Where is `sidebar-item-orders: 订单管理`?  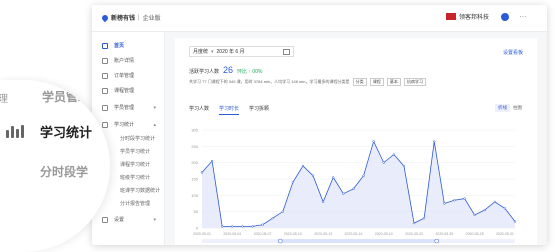
sidebar-item-orders: 订单管理 is located at coordinates (128, 75).